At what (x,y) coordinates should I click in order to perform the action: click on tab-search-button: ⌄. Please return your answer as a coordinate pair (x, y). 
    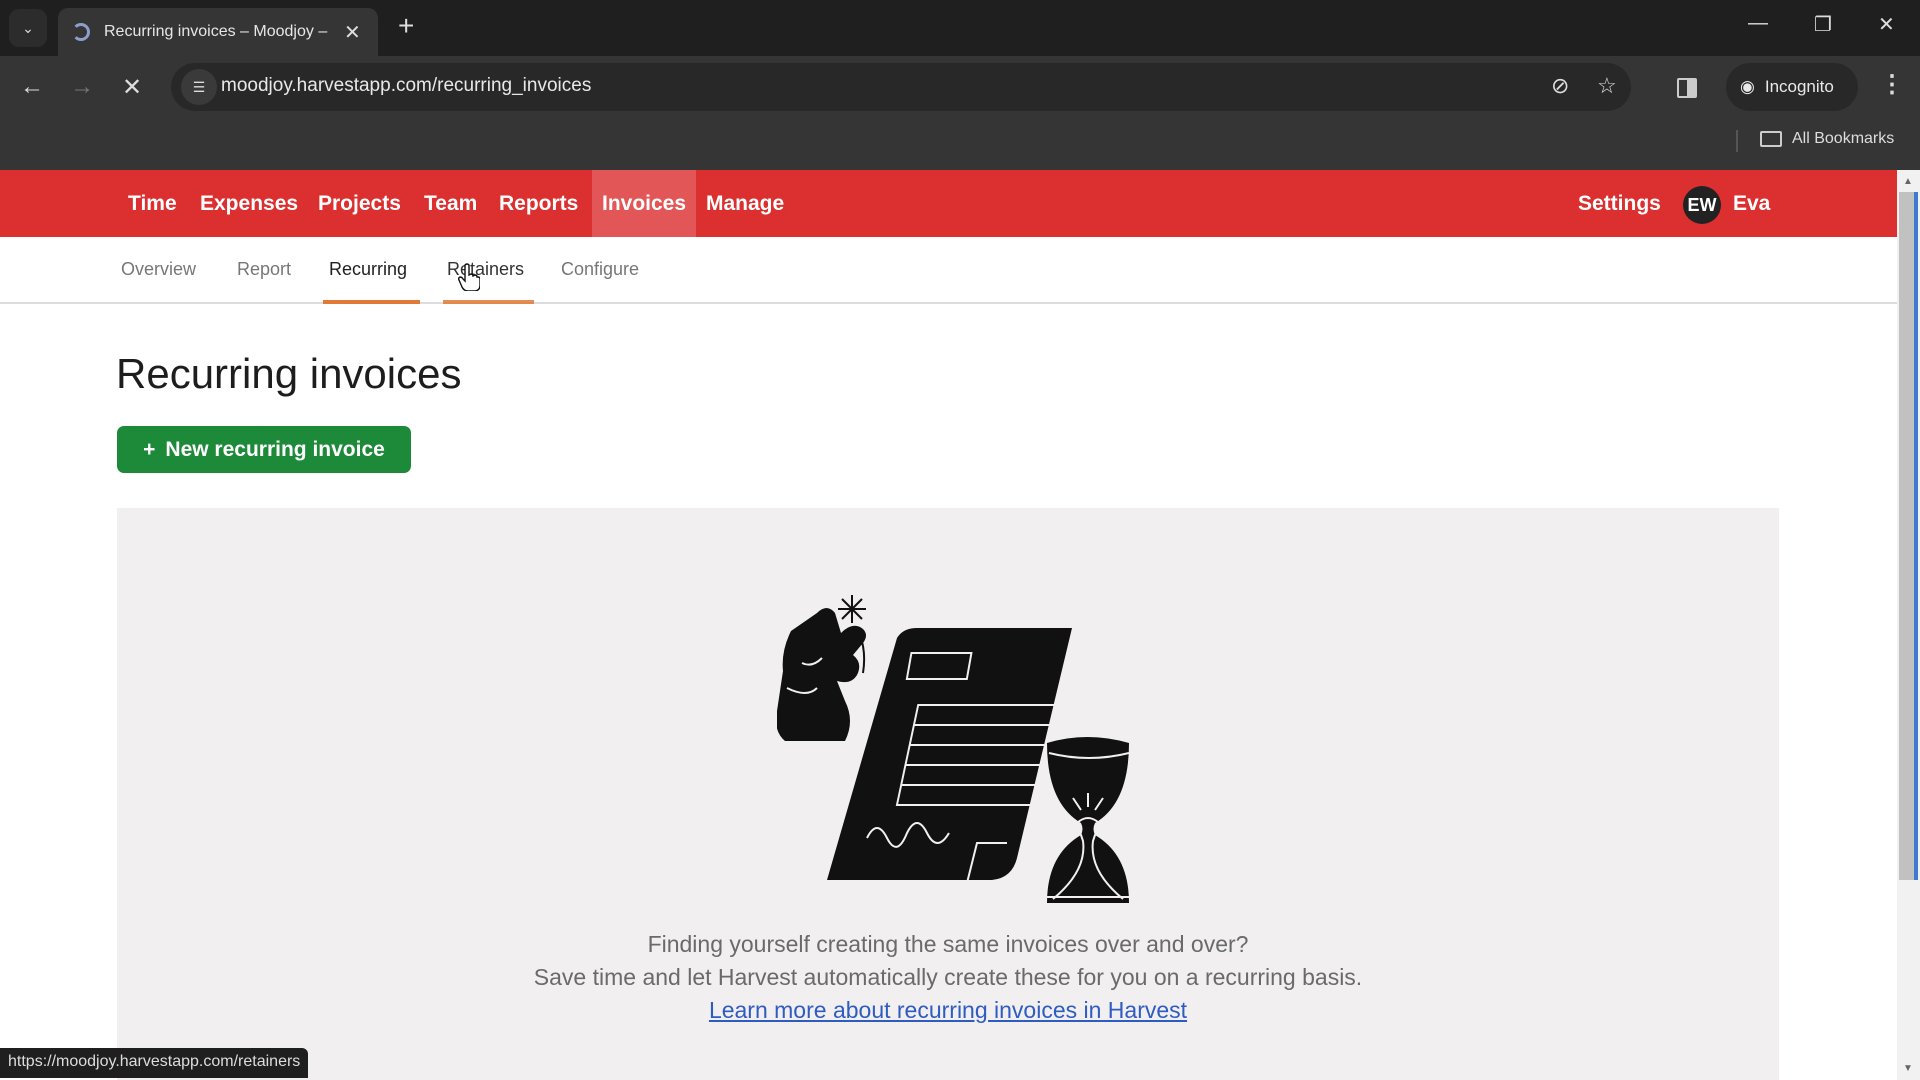
    Looking at the image, I should click on (28, 28).